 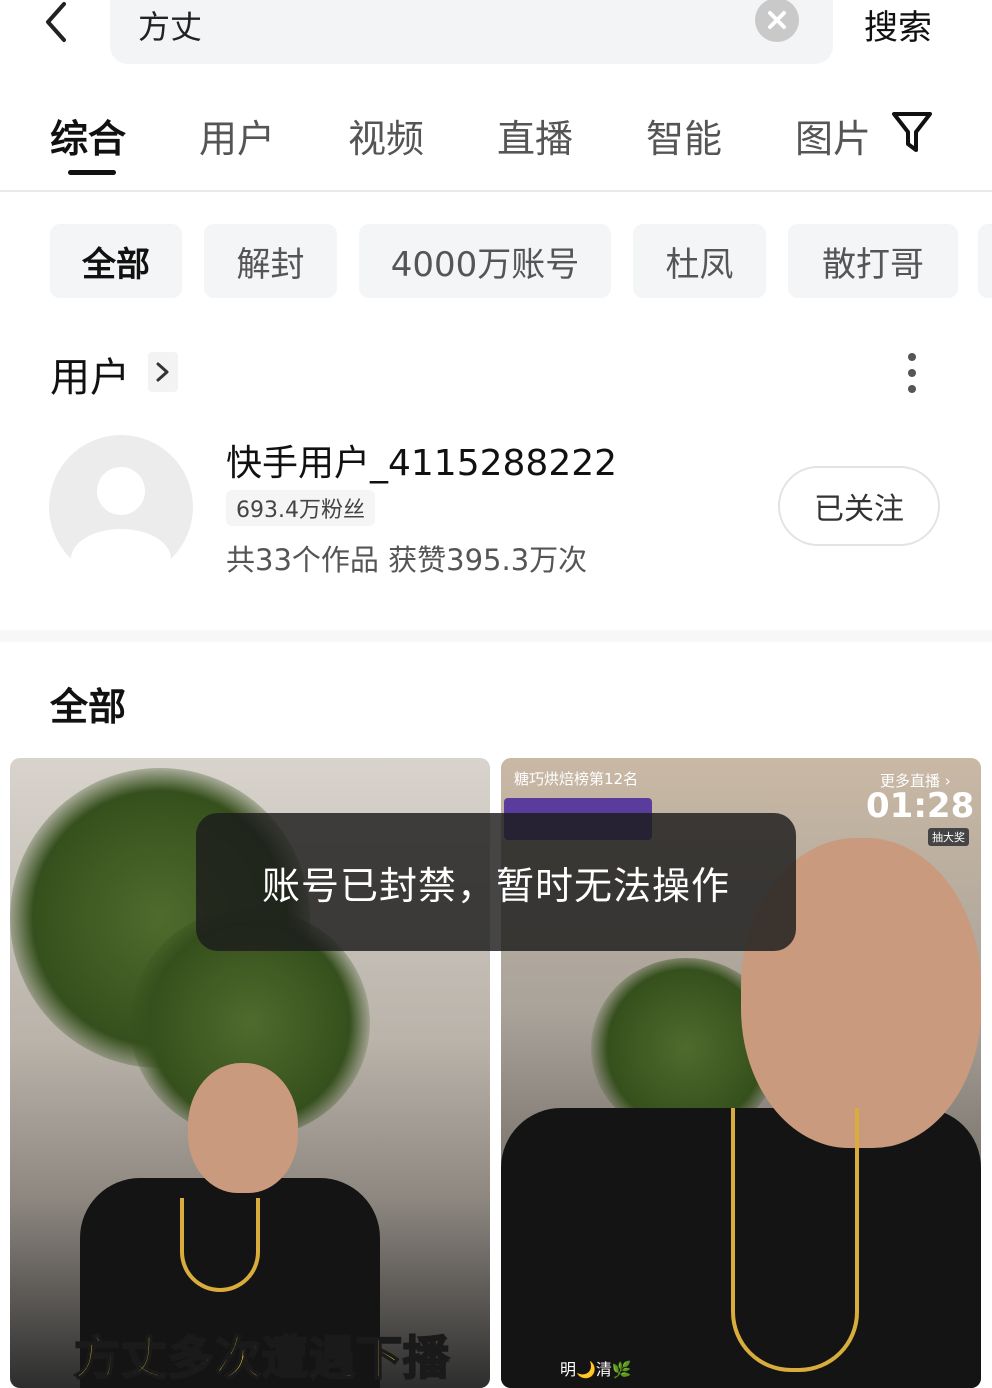 I want to click on chip-all: 全部, so click(x=116, y=261).